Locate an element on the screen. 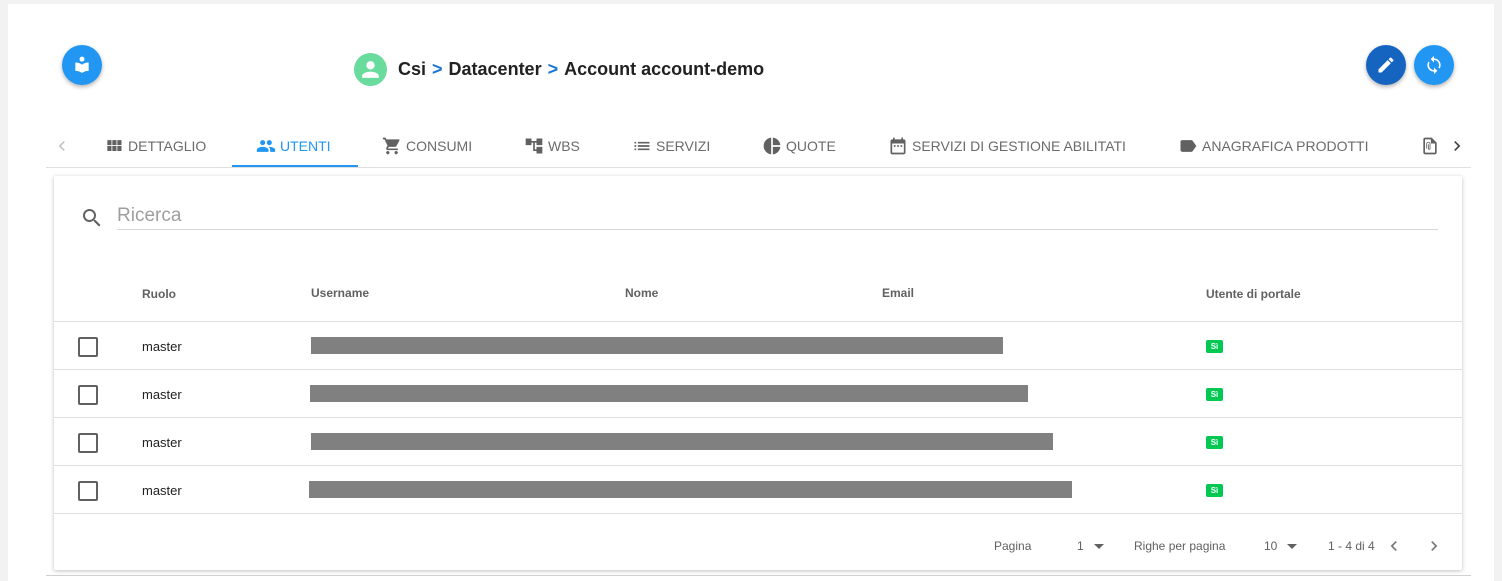 This screenshot has width=1502, height=581. search-icon is located at coordinates (92, 218).